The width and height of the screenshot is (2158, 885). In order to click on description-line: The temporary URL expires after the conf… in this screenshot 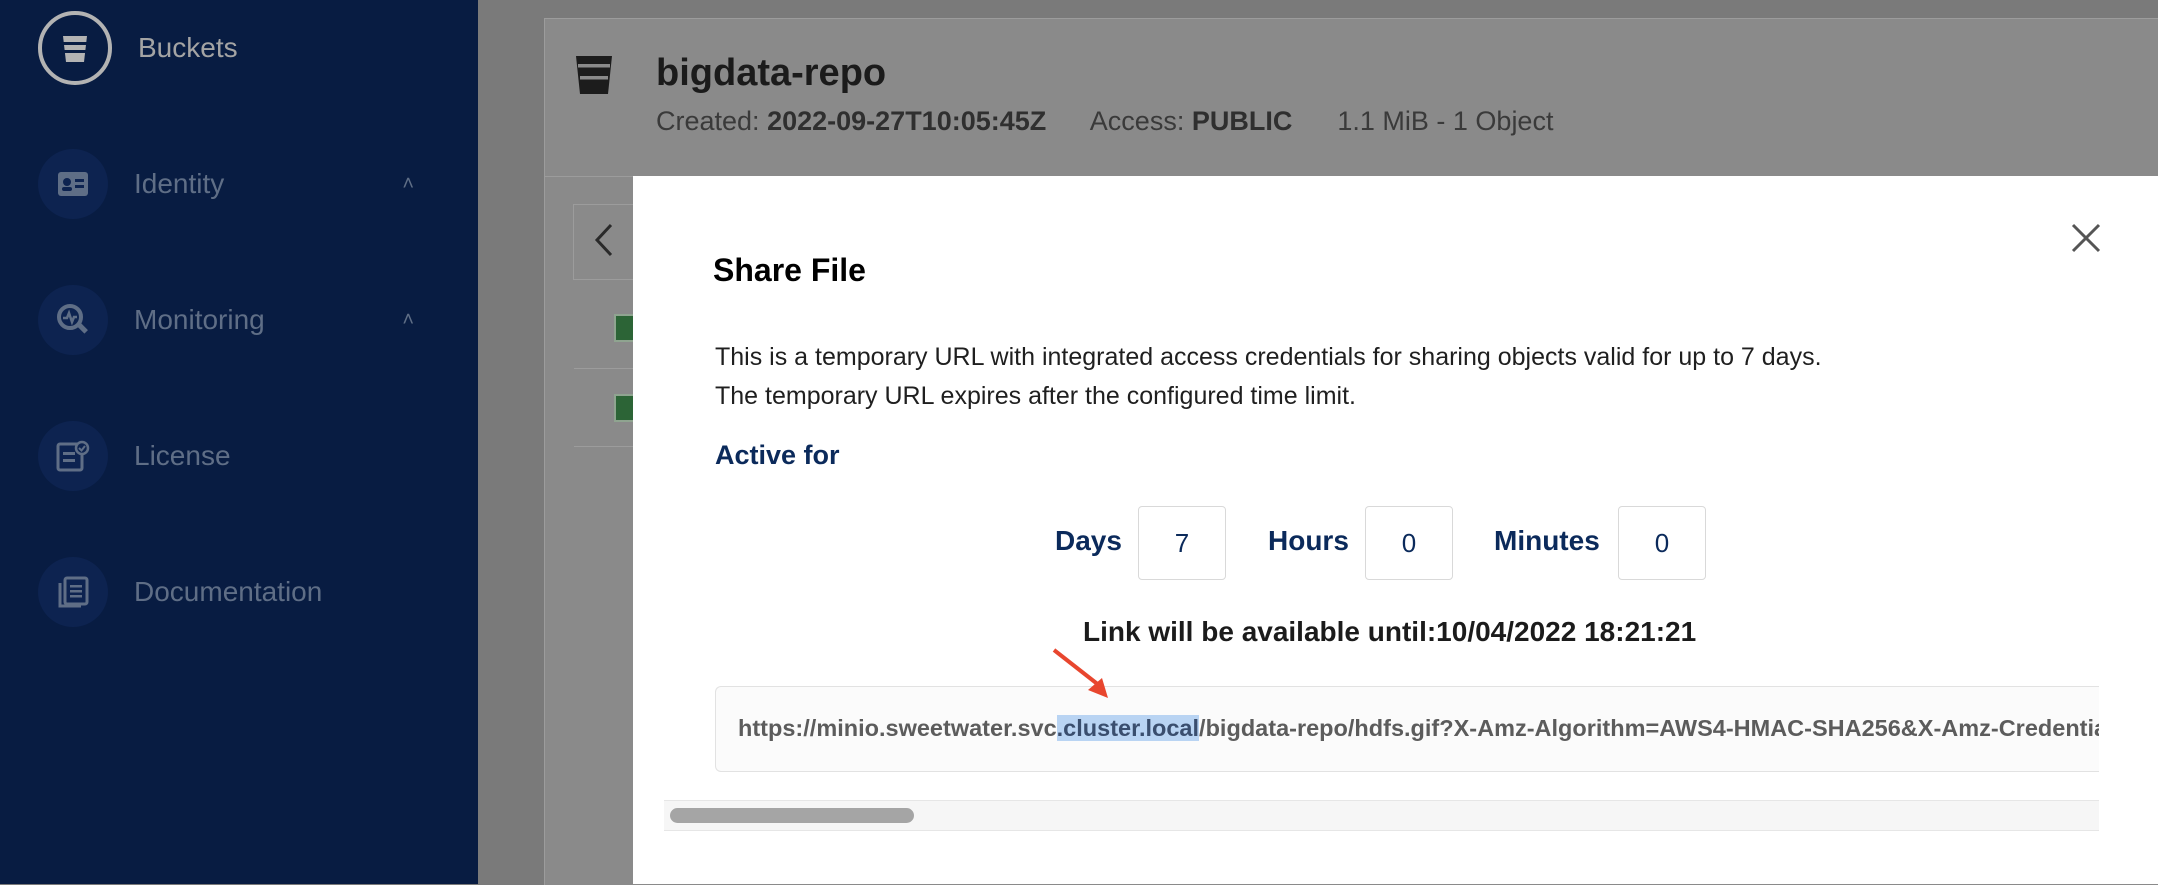, I will do `click(1035, 396)`.